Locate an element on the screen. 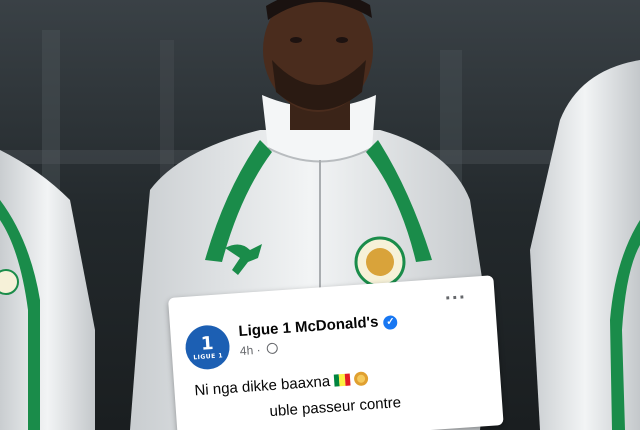  page-avatar: 1 LIGUE 1 is located at coordinates (208, 347).